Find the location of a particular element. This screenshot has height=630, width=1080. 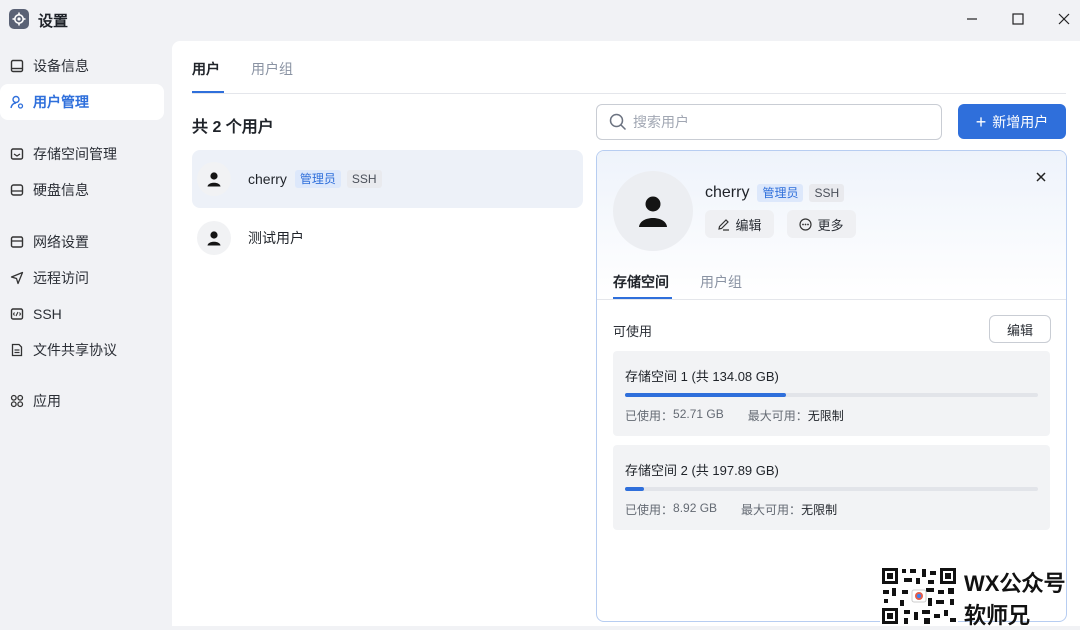

tab-storage: 存储空间 is located at coordinates (641, 282).